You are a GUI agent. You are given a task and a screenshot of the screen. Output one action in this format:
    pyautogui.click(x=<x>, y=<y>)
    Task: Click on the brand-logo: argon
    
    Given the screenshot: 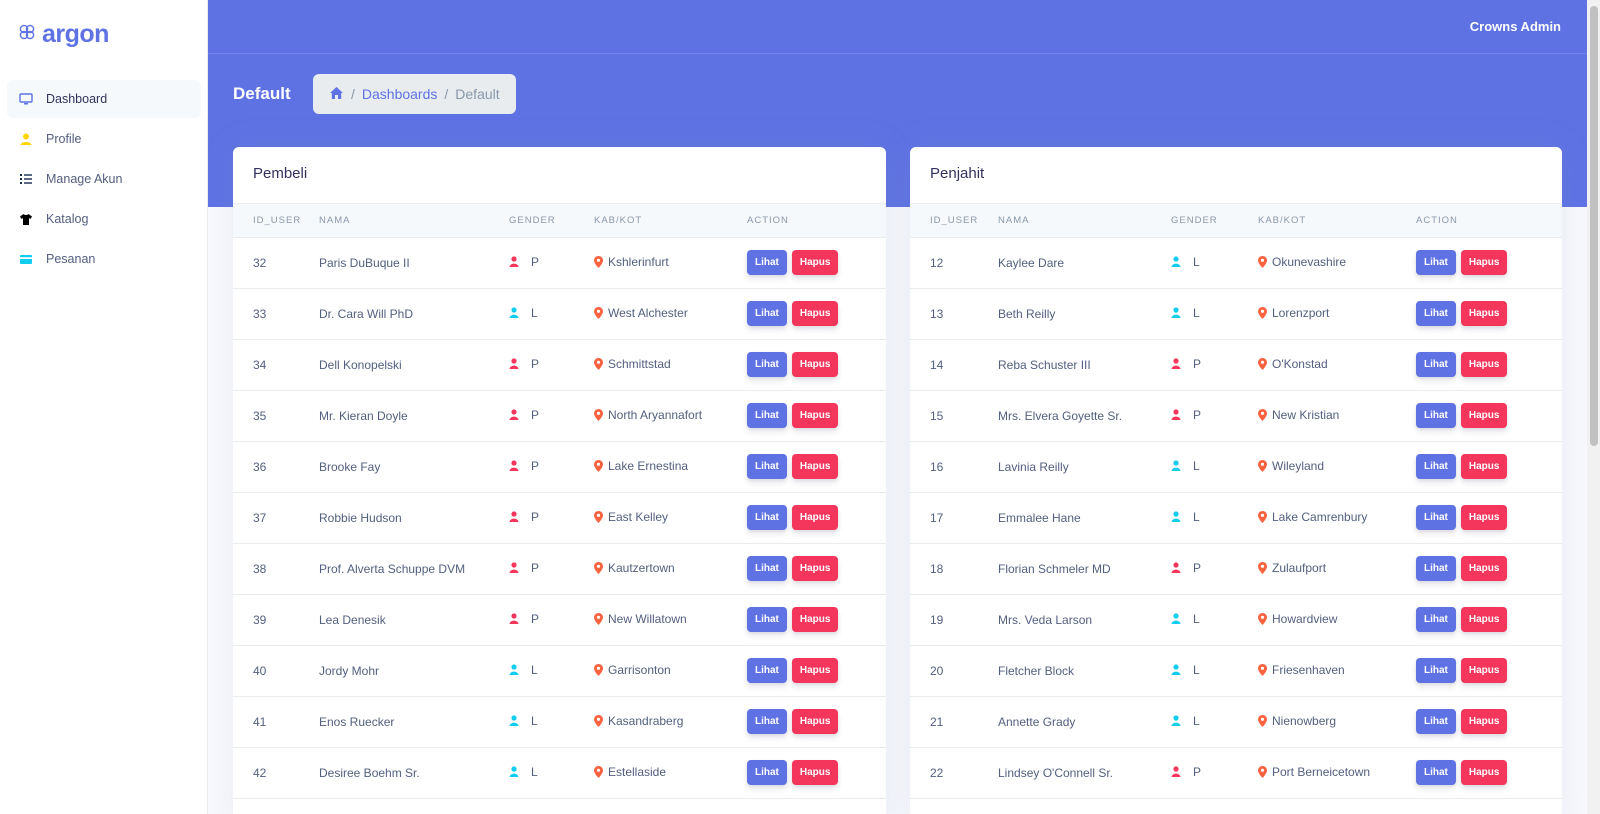 What is the action you would take?
    pyautogui.click(x=63, y=34)
    